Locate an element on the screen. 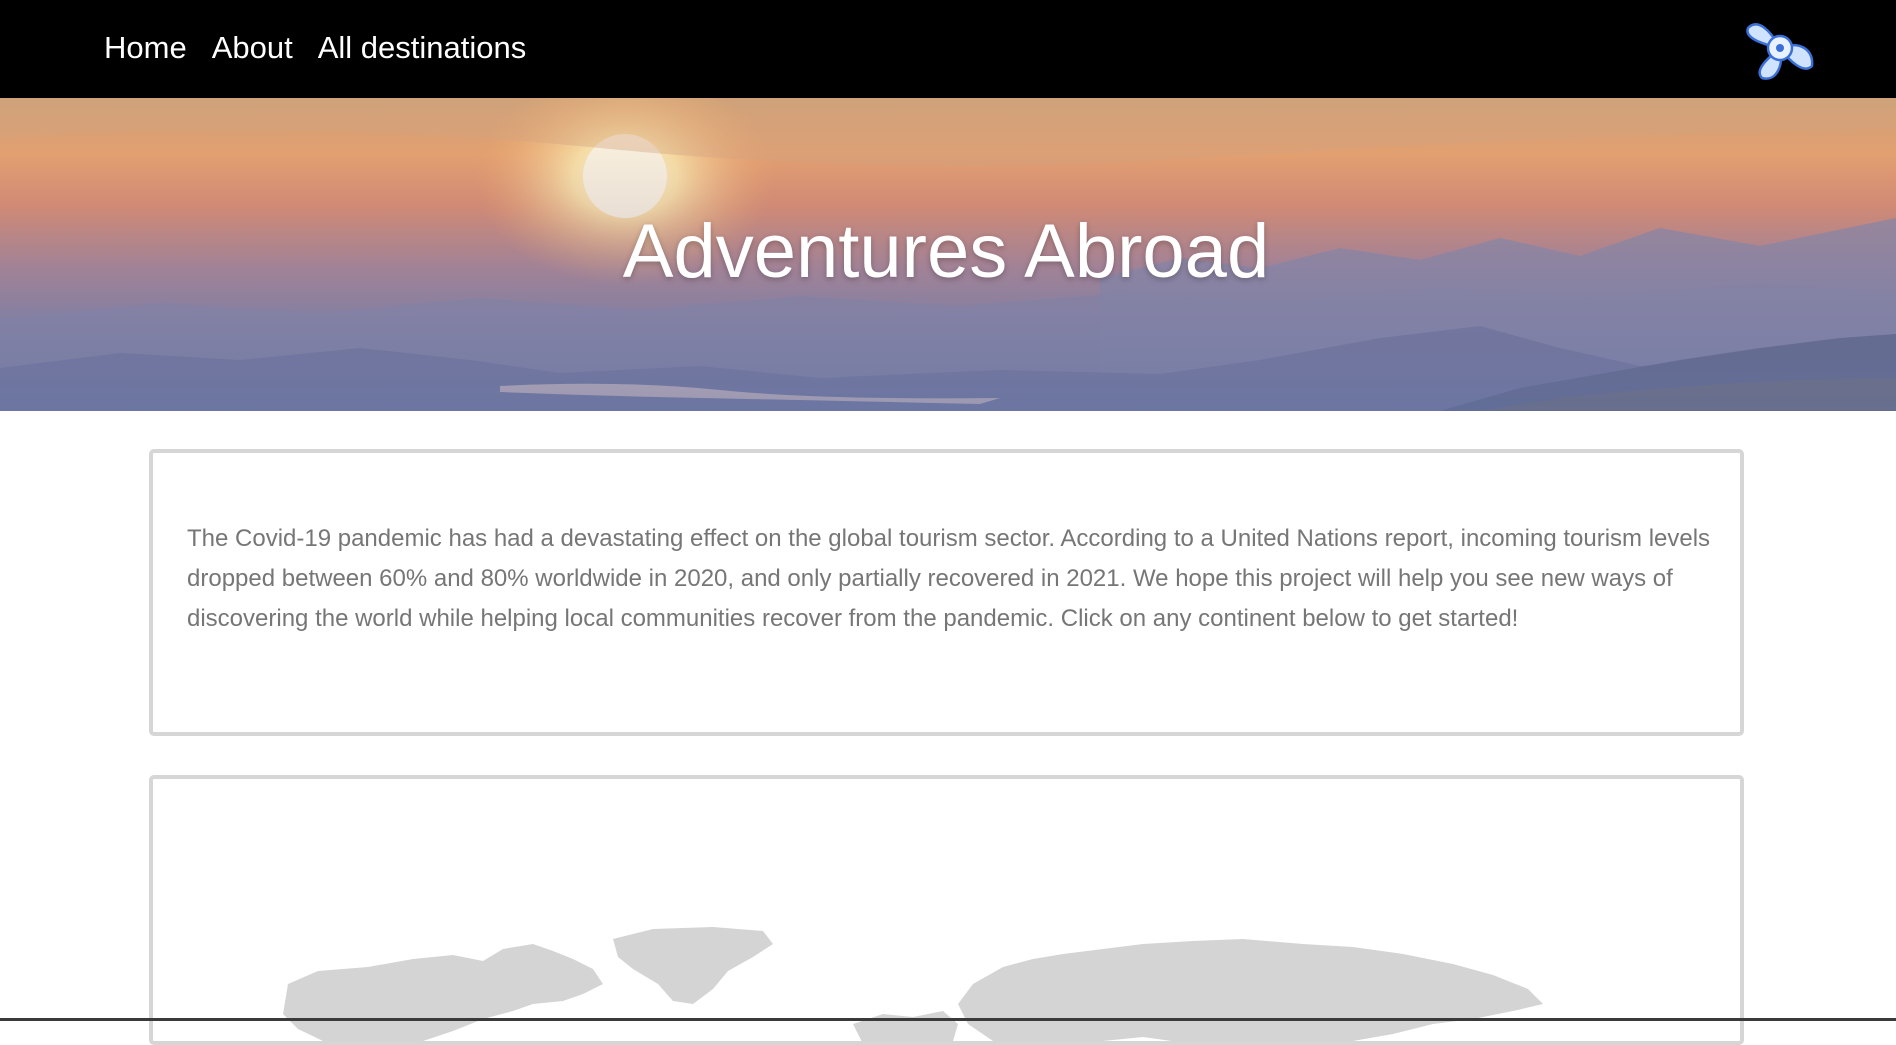 The width and height of the screenshot is (1896, 1045). nav-links: Home About All destinations is located at coordinates (315, 48).